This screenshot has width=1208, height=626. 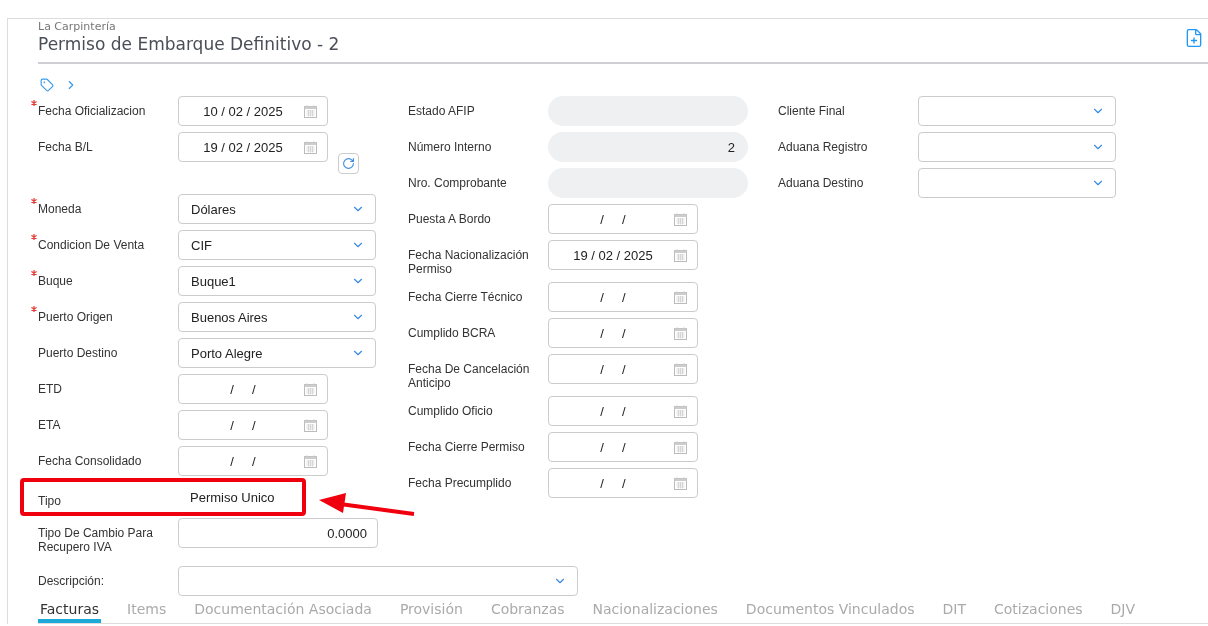 What do you see at coordinates (648, 147) in the screenshot?
I see `readonly-field: 2` at bounding box center [648, 147].